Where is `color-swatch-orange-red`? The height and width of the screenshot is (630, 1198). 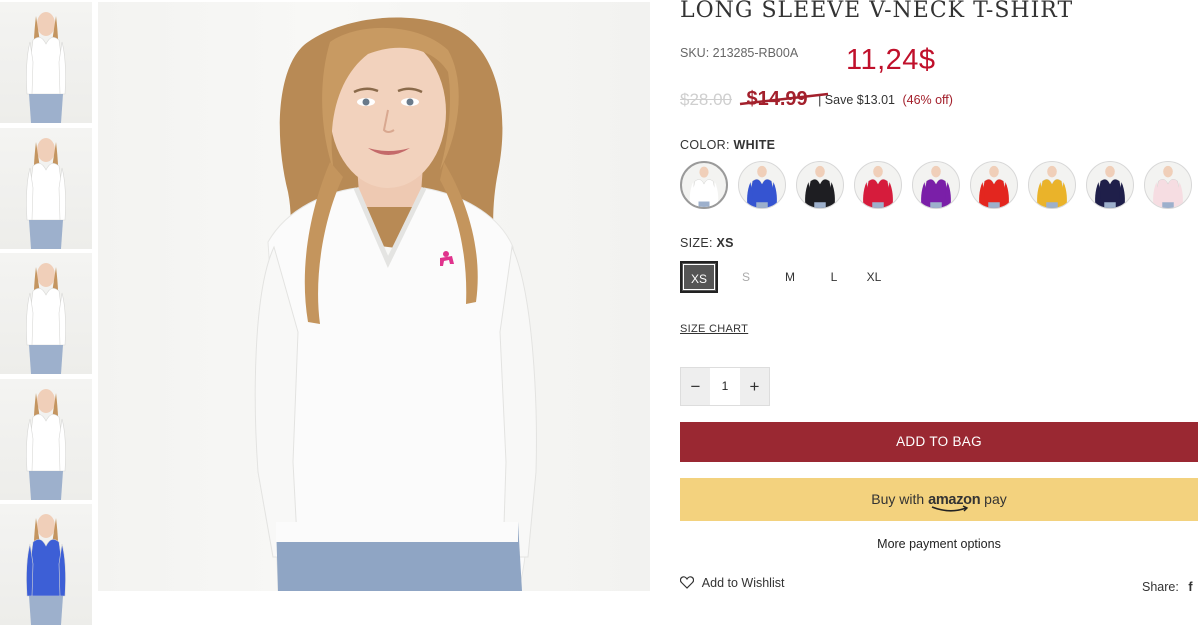
color-swatch-orange-red is located at coordinates (994, 185).